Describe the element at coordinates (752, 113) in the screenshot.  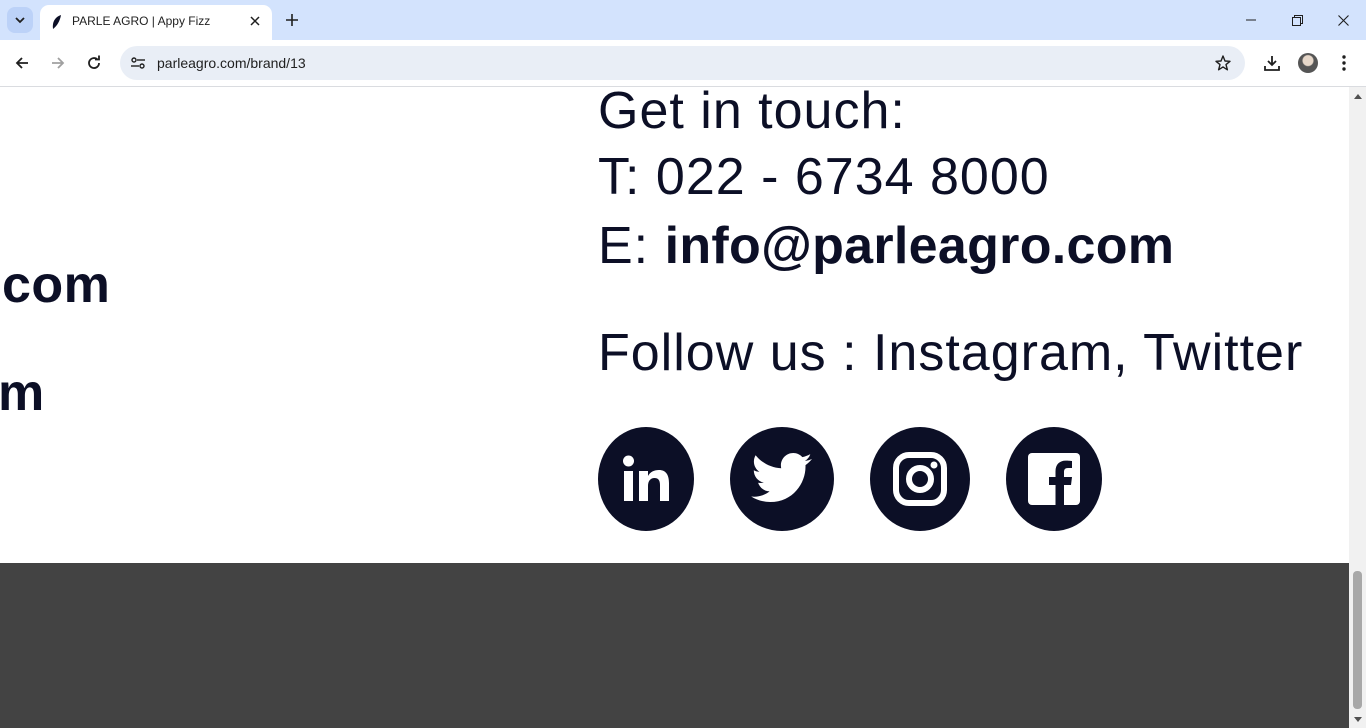
I see `contact-heading: Get in touch:` at that location.